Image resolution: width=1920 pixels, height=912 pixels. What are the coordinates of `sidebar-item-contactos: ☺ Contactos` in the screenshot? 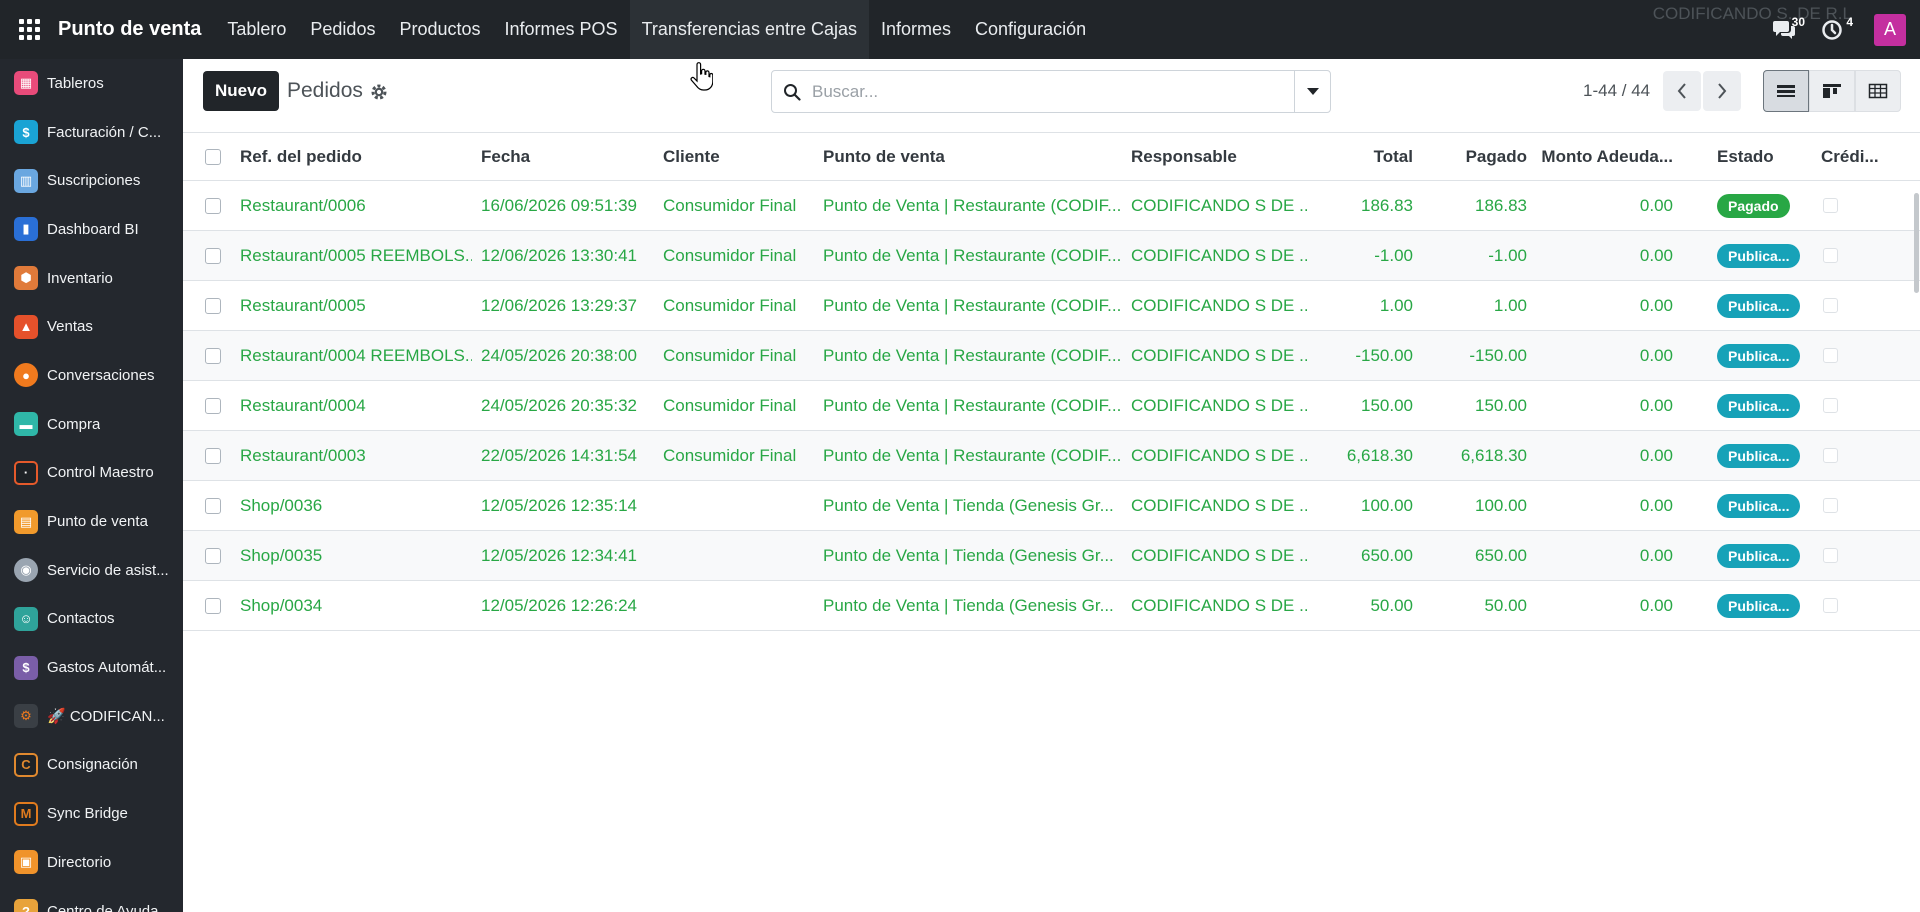 It's located at (91, 619).